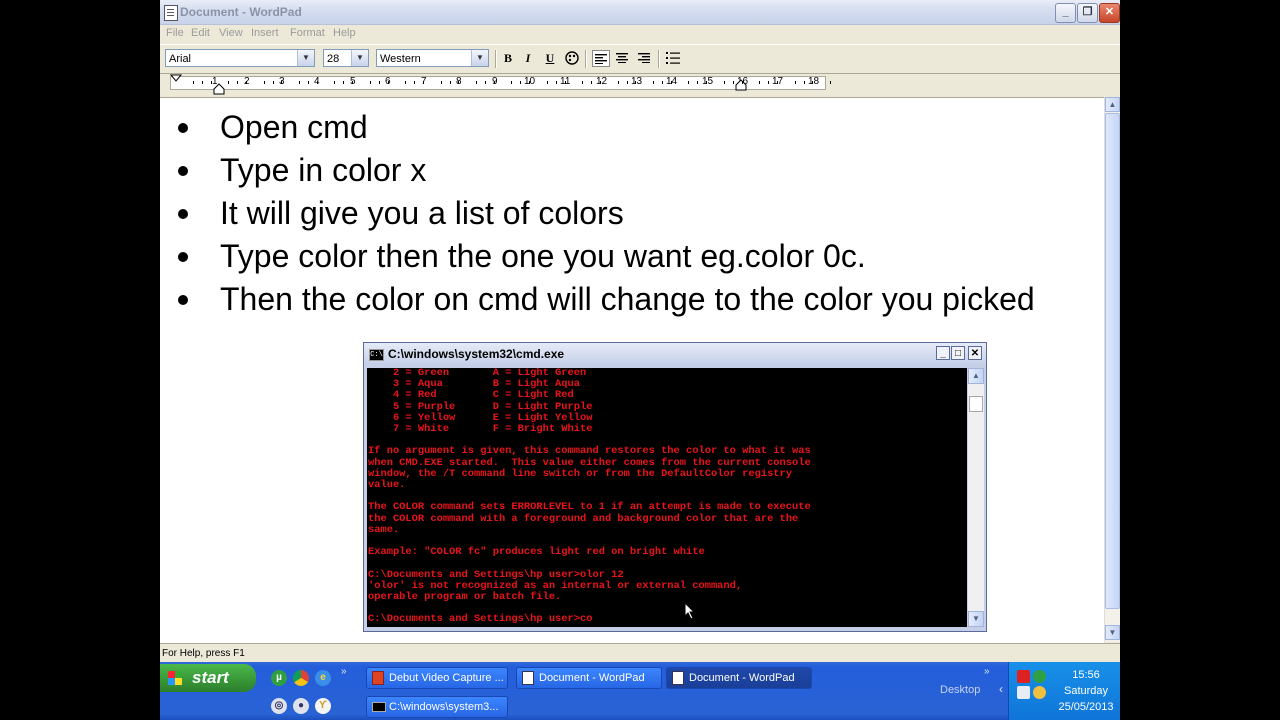 The height and width of the screenshot is (720, 1280). Describe the element at coordinates (1086, 691) in the screenshot. I see `clock: 15:56 Saturday 25/05/2013` at that location.